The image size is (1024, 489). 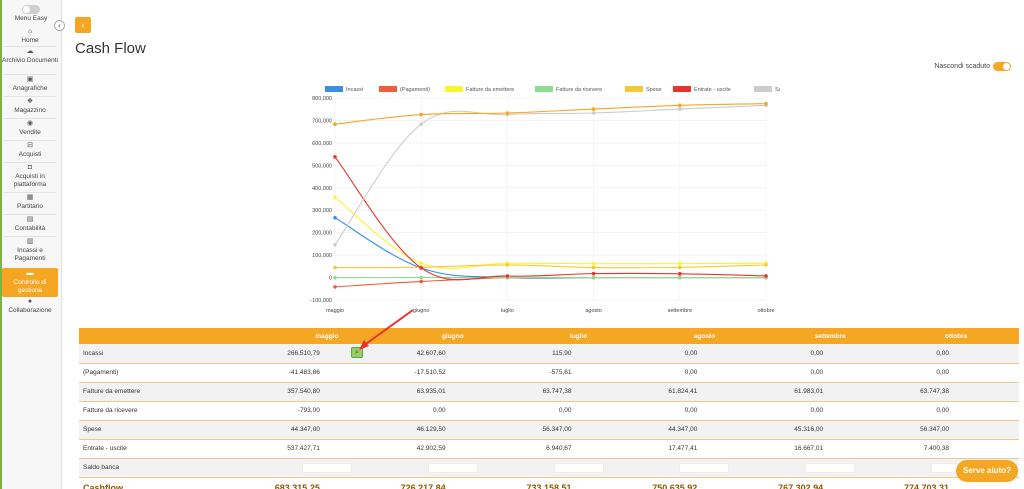 What do you see at coordinates (30, 132) in the screenshot?
I see `sidebar-item-label: Vendite` at bounding box center [30, 132].